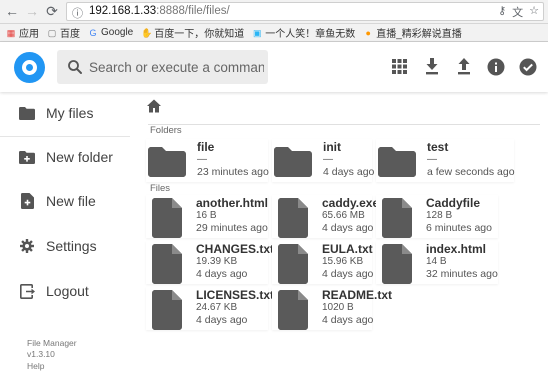 Image resolution: width=548 pixels, height=371 pixels. Describe the element at coordinates (274, 67) in the screenshot. I see `app-header` at that location.